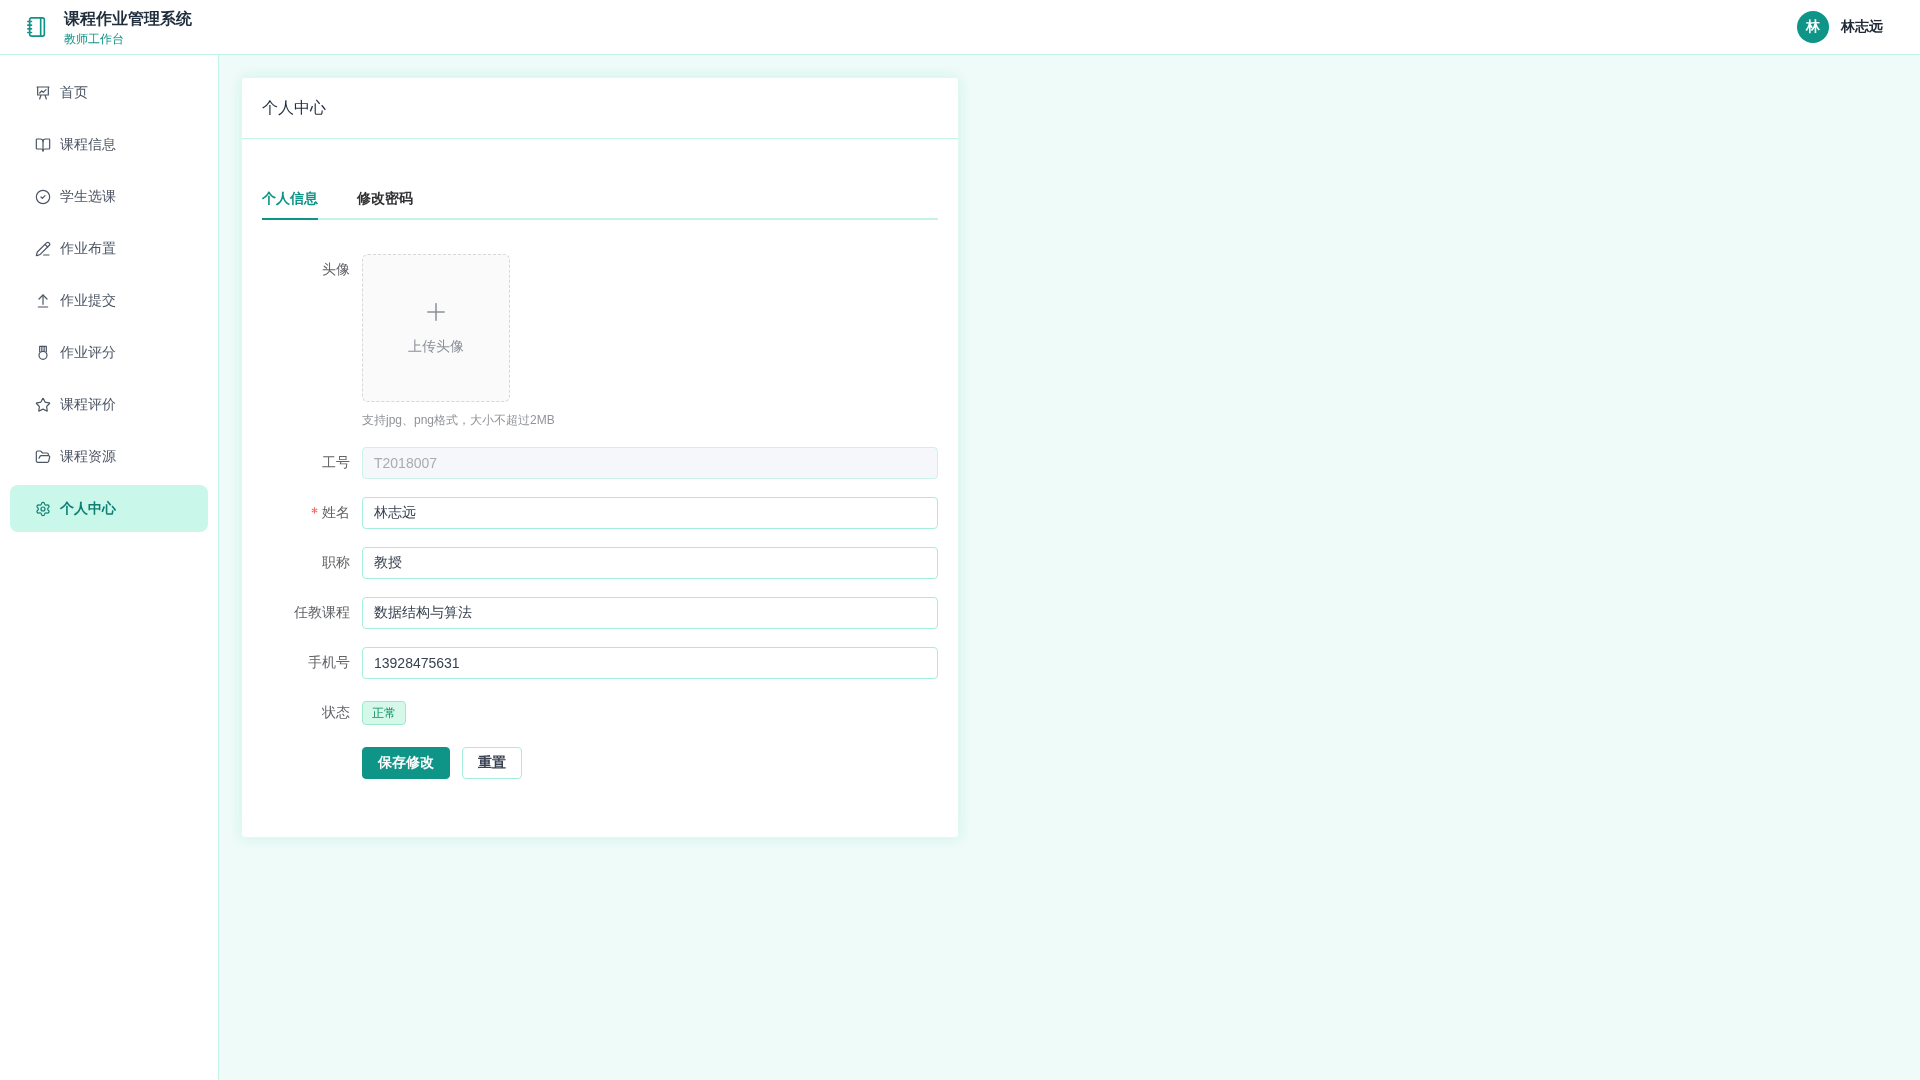  What do you see at coordinates (43, 404) in the screenshot?
I see `star-icon` at bounding box center [43, 404].